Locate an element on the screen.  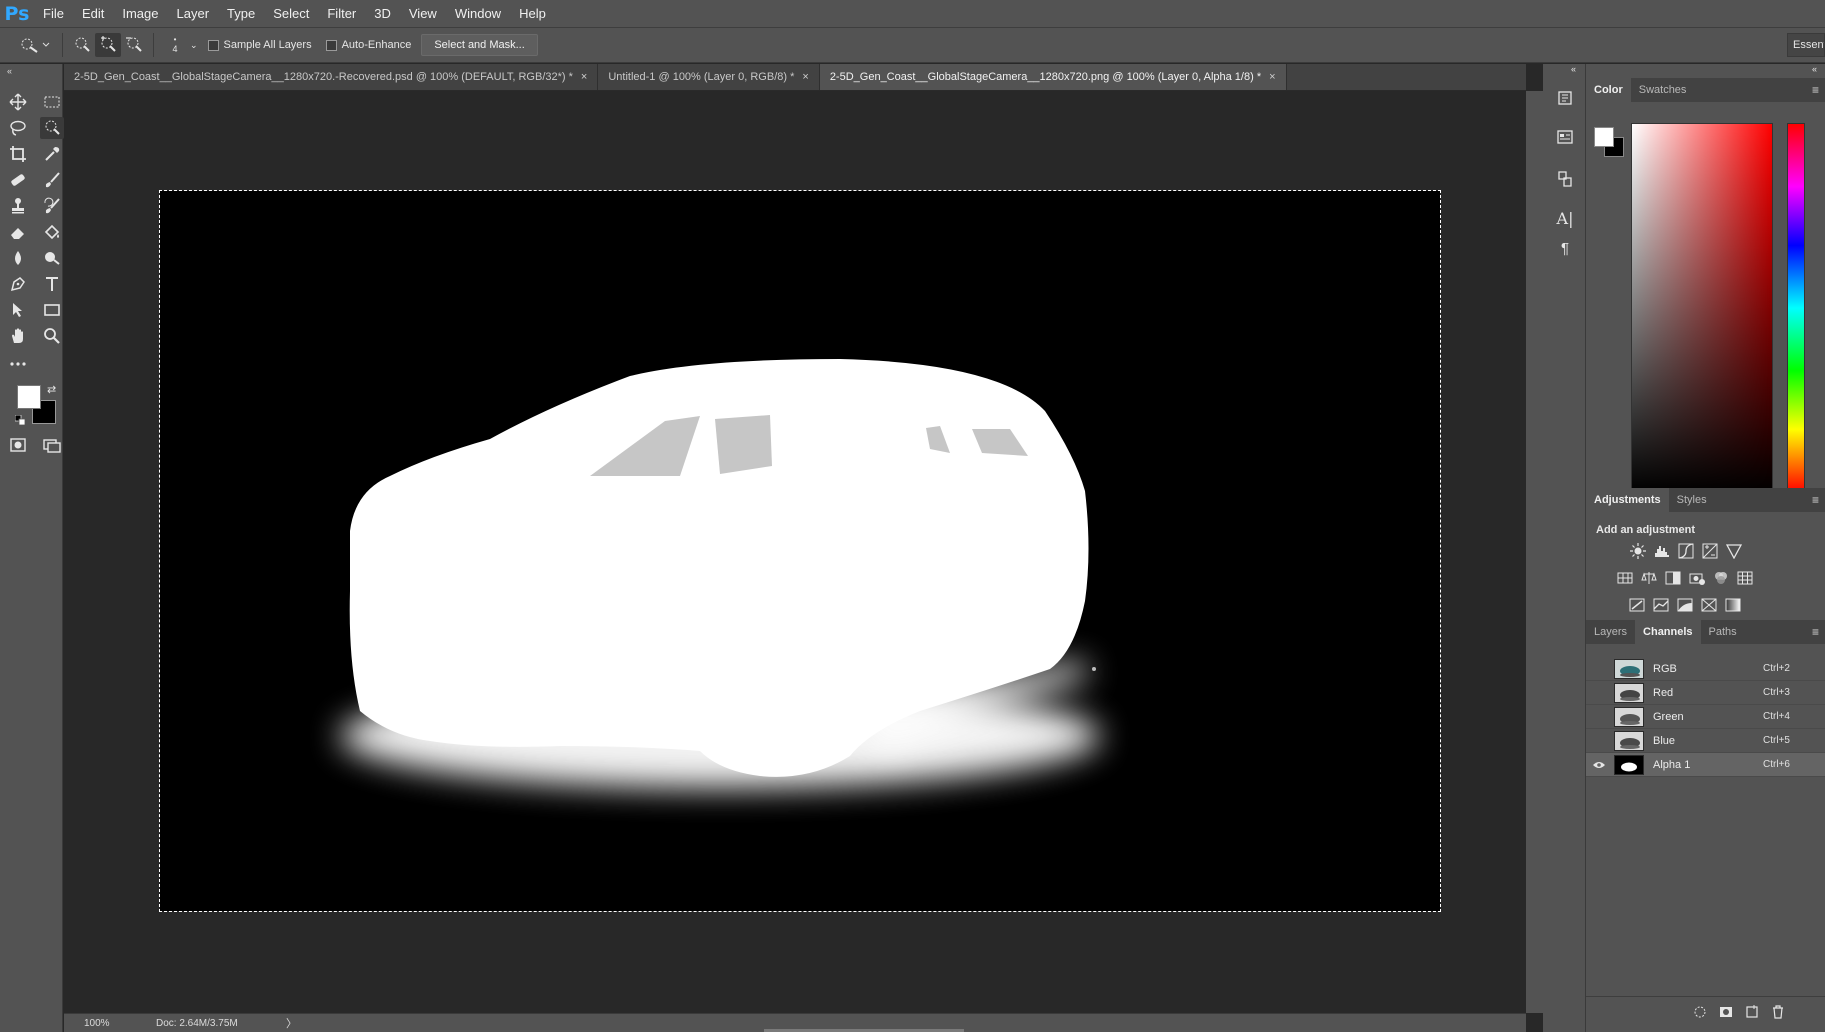
menu-window: Window is located at coordinates (478, 14).